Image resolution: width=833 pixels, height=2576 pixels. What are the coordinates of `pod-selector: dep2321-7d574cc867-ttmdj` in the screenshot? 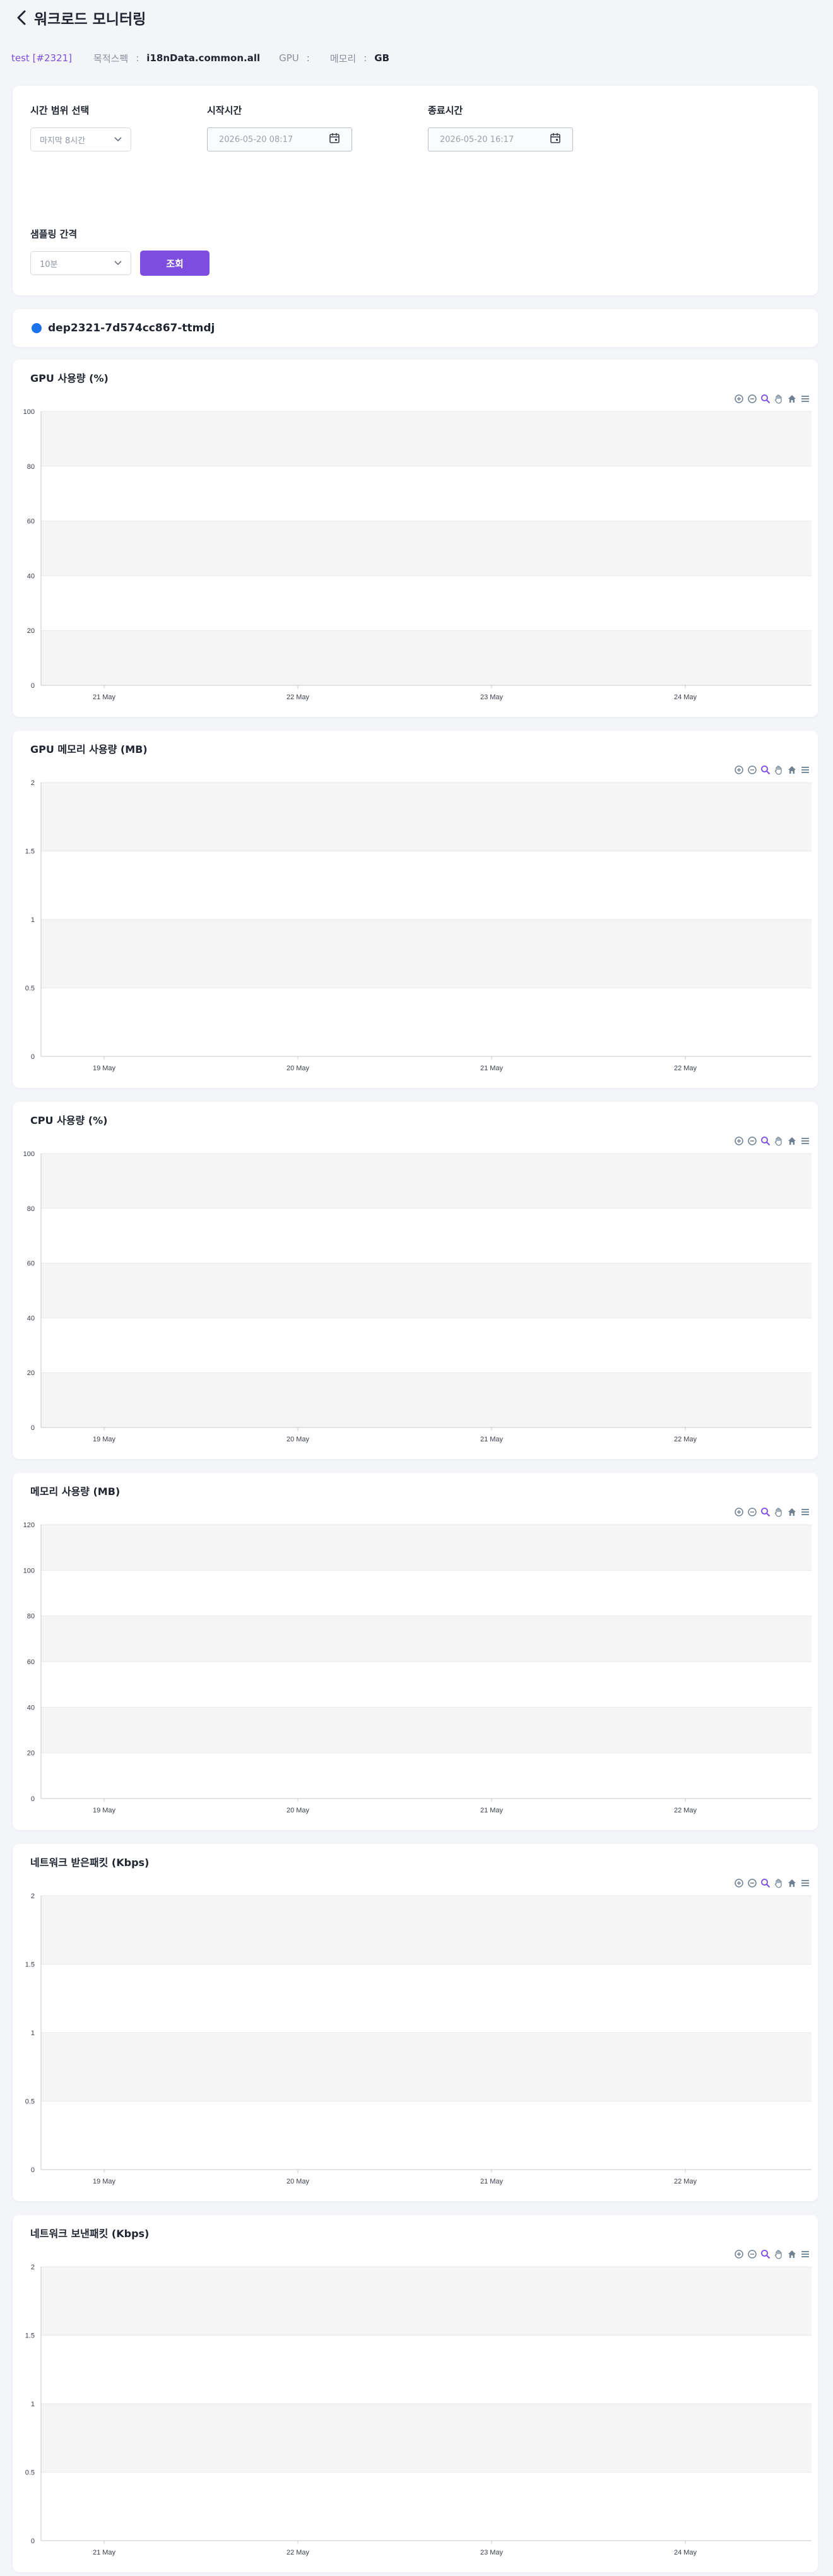 It's located at (416, 328).